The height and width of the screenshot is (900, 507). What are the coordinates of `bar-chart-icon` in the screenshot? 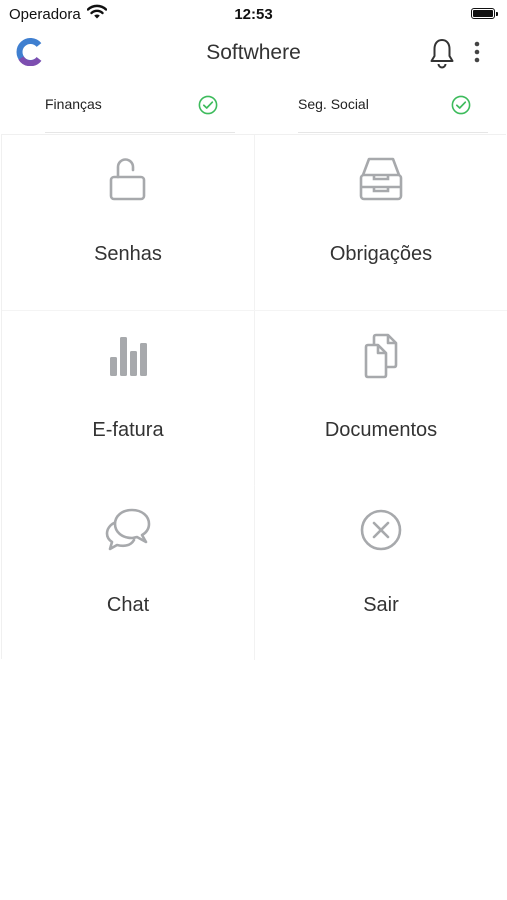 It's located at (128, 356).